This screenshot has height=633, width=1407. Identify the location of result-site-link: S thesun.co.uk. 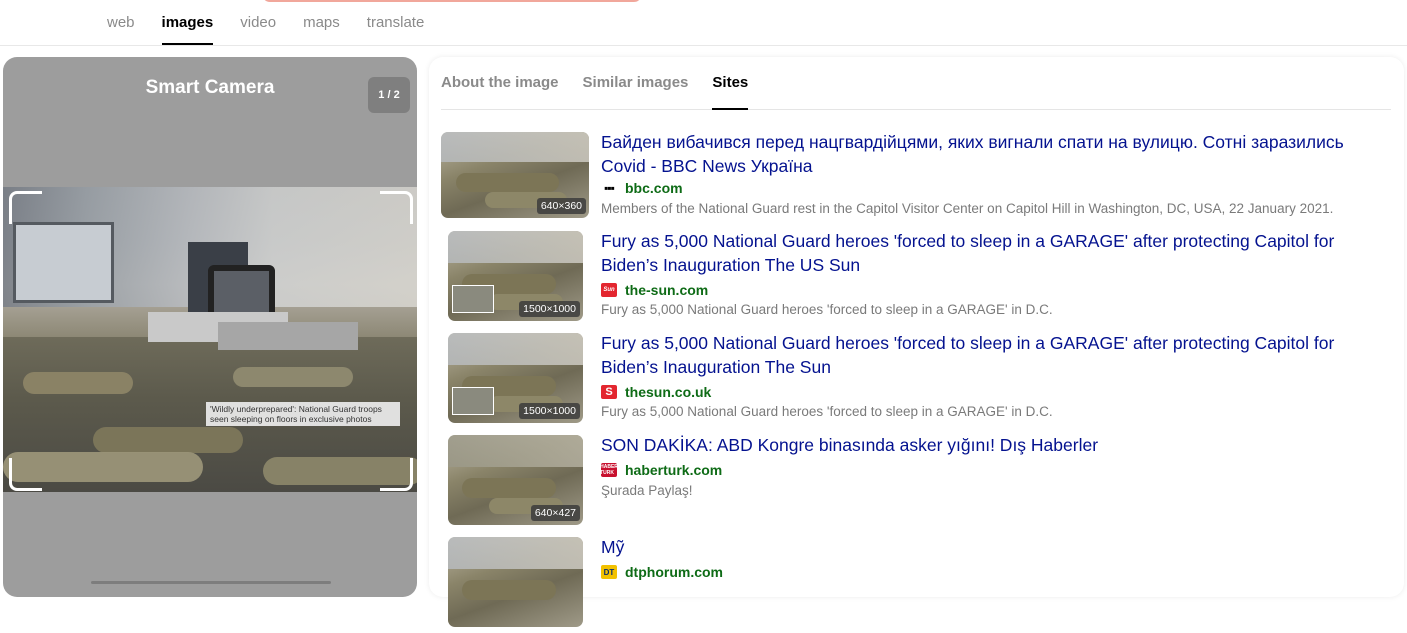
(656, 392).